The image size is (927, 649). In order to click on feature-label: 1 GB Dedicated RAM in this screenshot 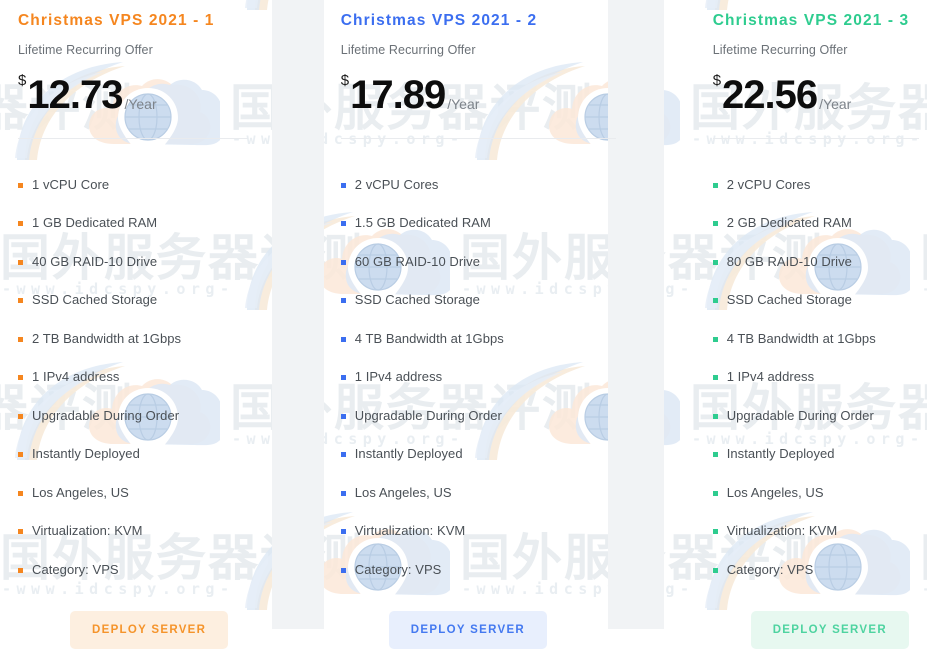, I will do `click(95, 223)`.